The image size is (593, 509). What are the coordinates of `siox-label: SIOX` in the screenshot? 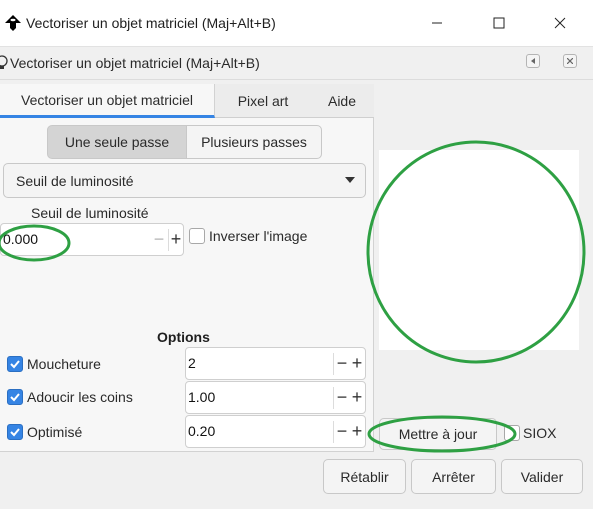 It's located at (540, 433).